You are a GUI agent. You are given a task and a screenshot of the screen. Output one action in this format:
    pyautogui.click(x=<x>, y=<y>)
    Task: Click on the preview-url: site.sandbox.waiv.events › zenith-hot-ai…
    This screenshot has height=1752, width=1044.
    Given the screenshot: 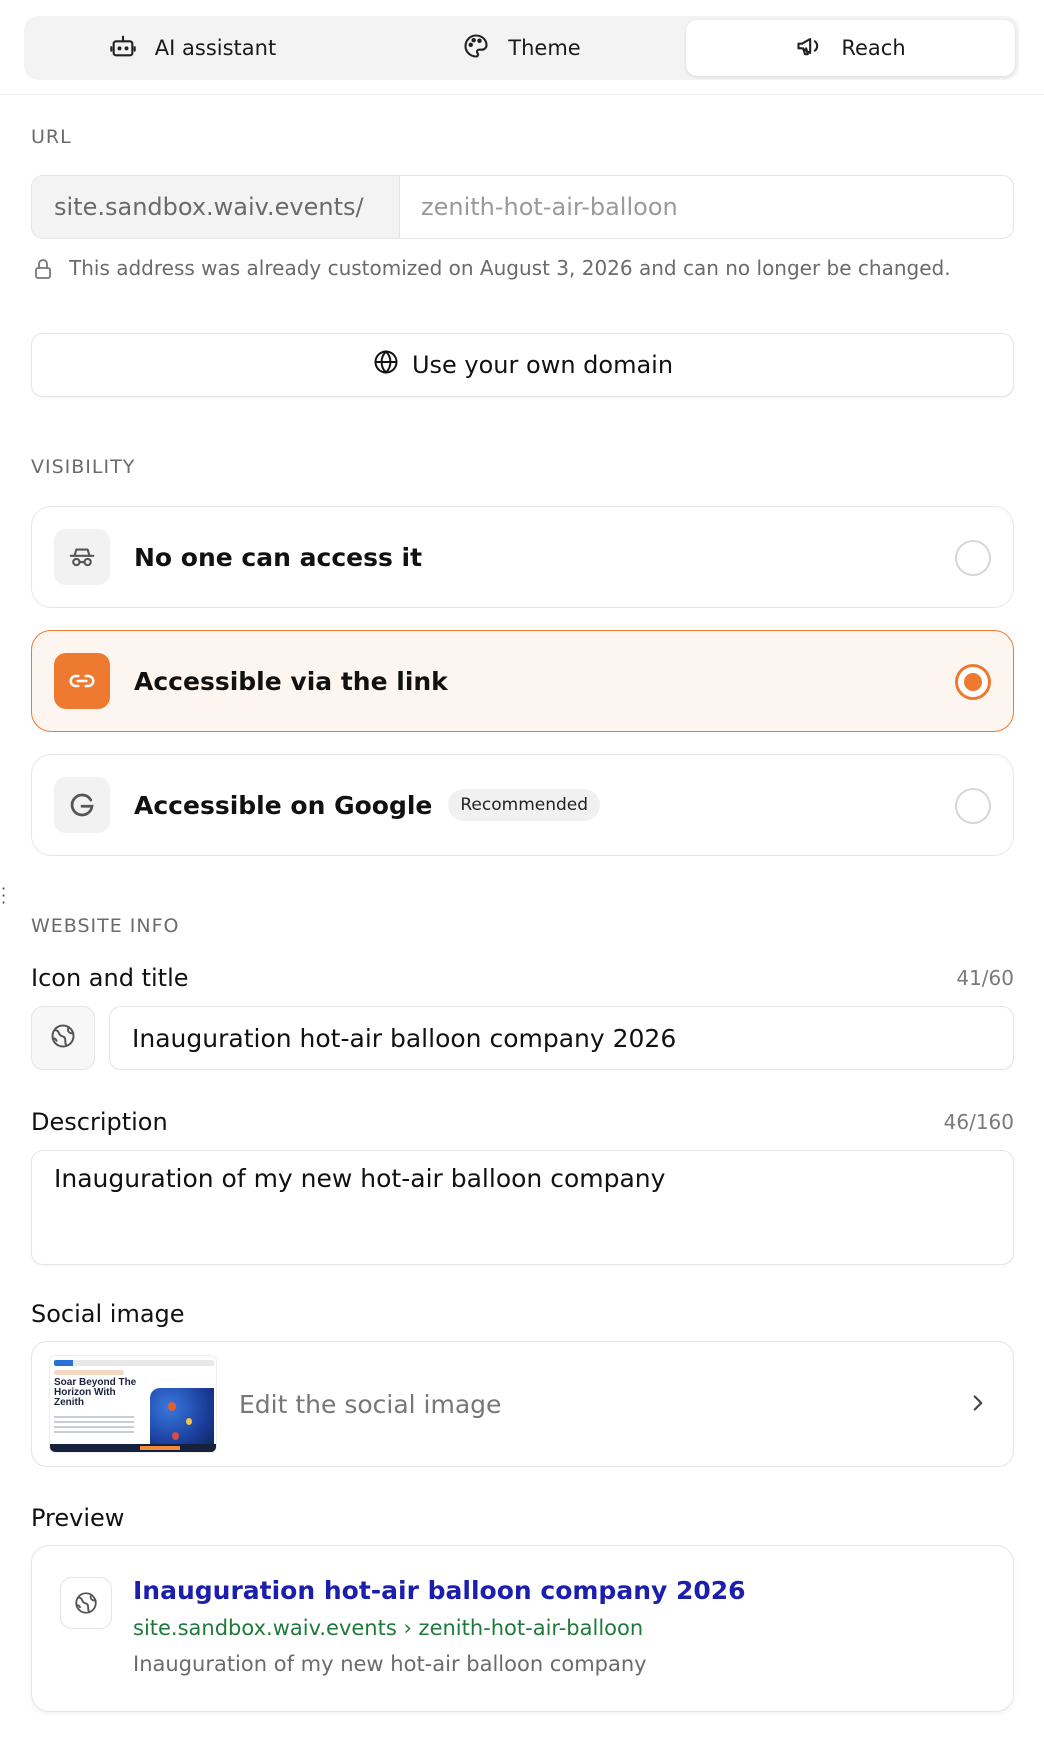 What is the action you would take?
    pyautogui.click(x=388, y=1628)
    